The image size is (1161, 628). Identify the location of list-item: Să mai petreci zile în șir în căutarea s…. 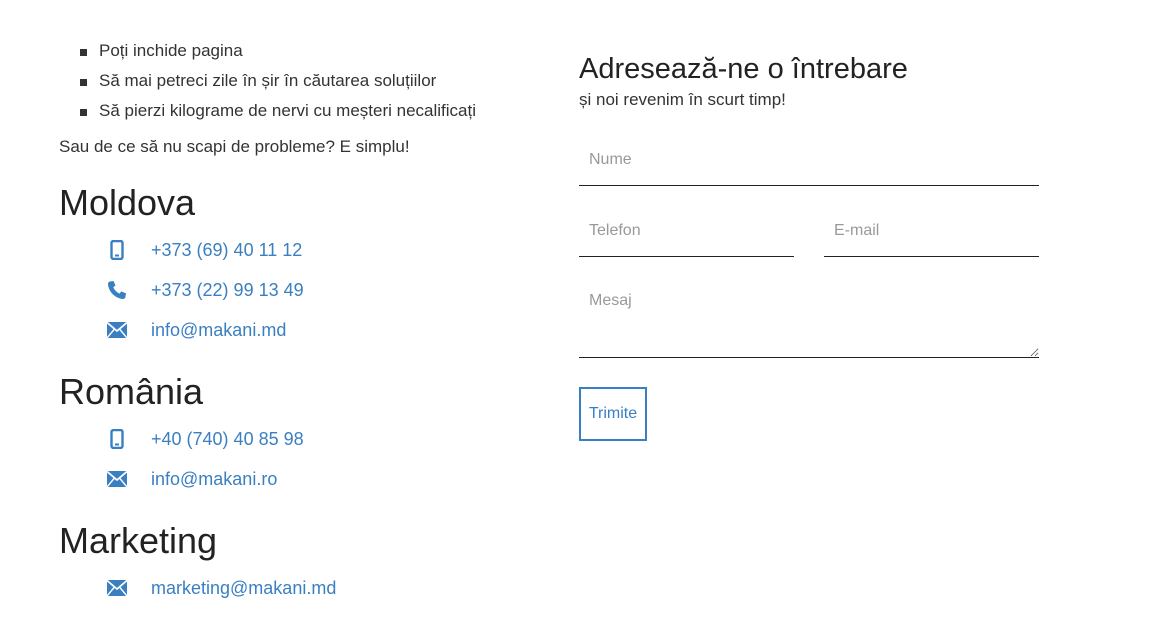
(278, 81).